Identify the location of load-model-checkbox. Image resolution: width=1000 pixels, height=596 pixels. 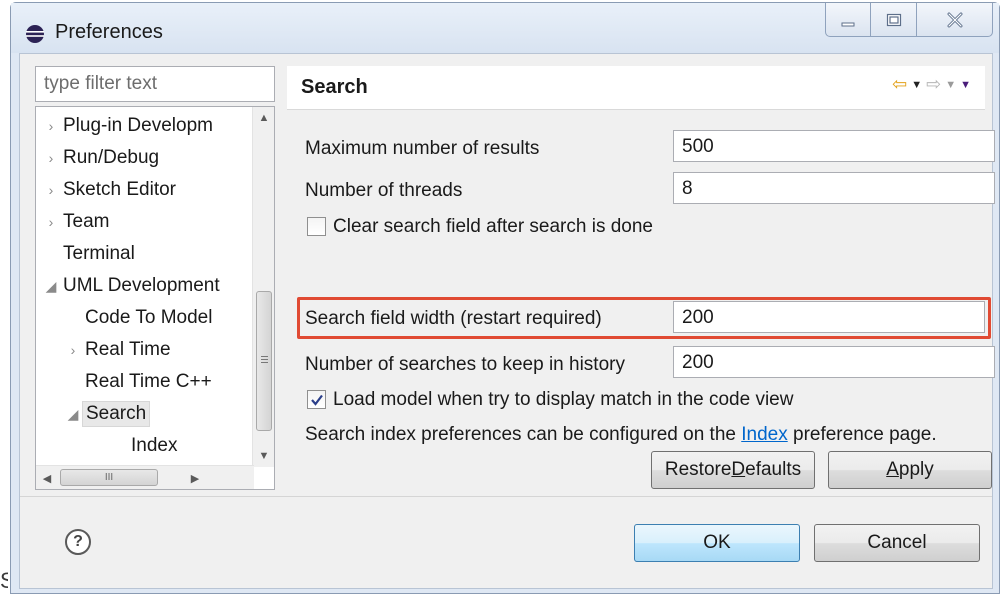
(316, 399).